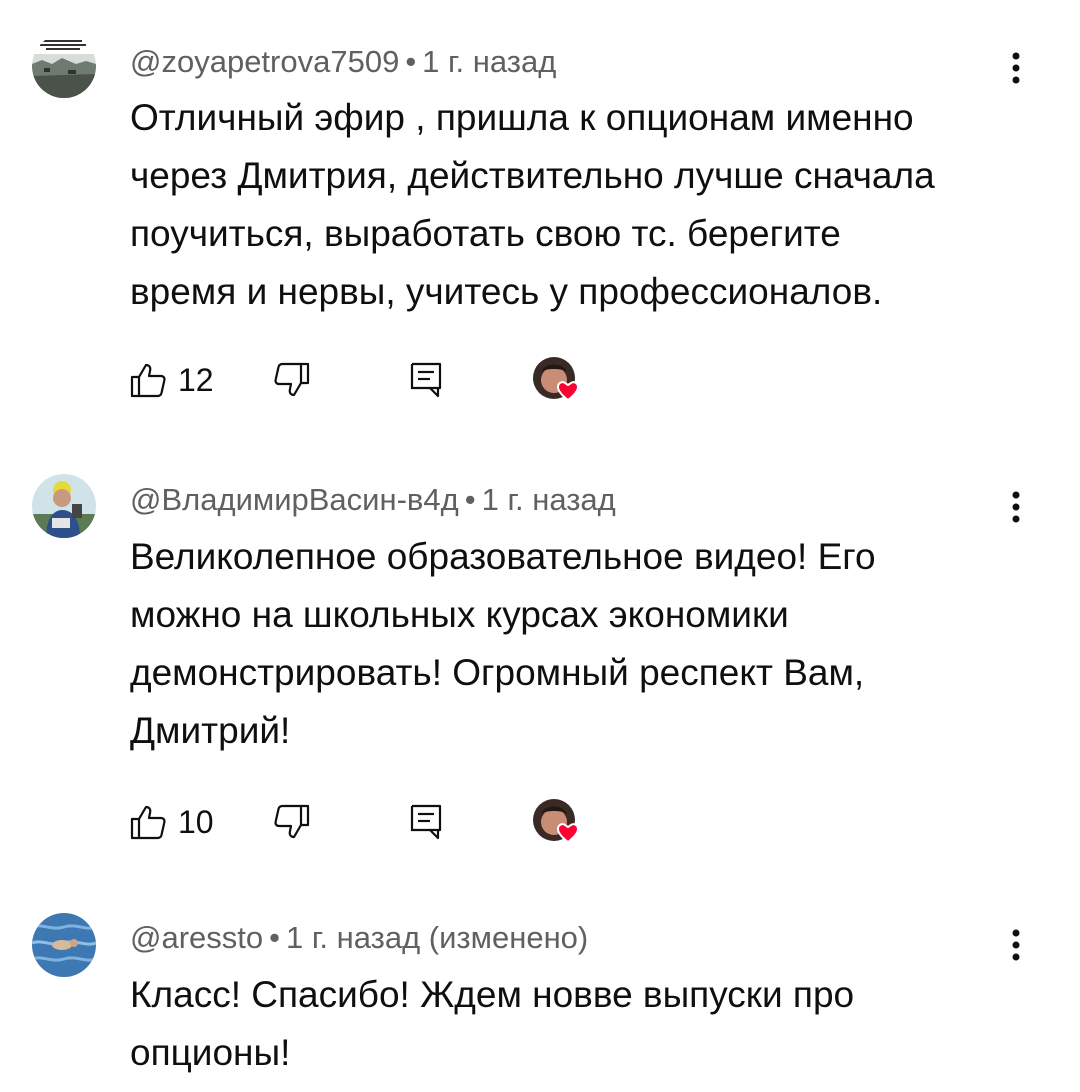 The width and height of the screenshot is (1080, 1092). Describe the element at coordinates (503, 556) in the screenshot. I see `comment-line: Великолепное образовательное видео! Его` at that location.